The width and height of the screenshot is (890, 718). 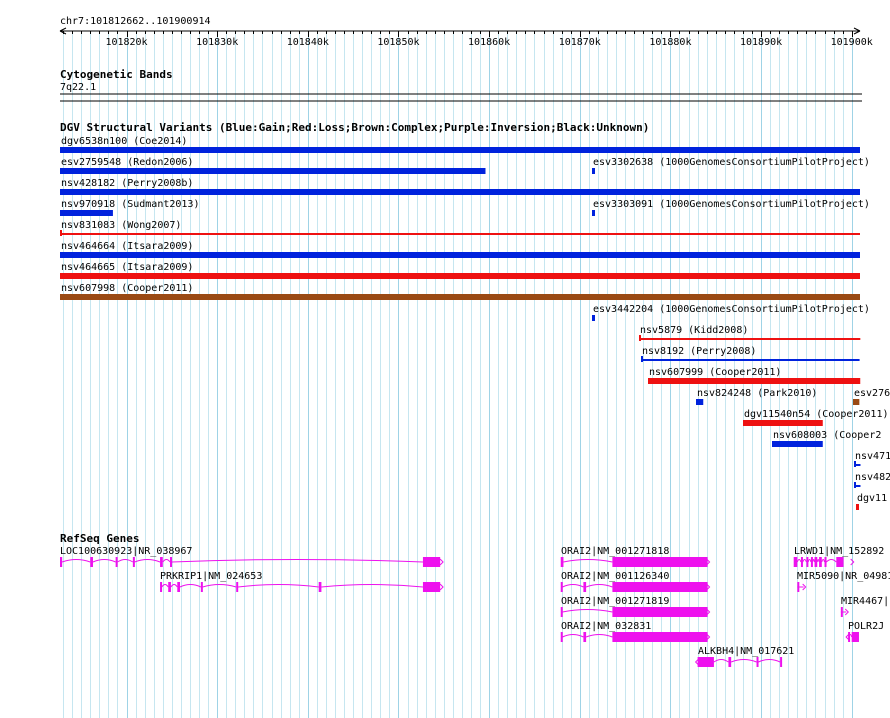 What do you see at coordinates (398, 42) in the screenshot?
I see `ruler-tick-label: 101850k` at bounding box center [398, 42].